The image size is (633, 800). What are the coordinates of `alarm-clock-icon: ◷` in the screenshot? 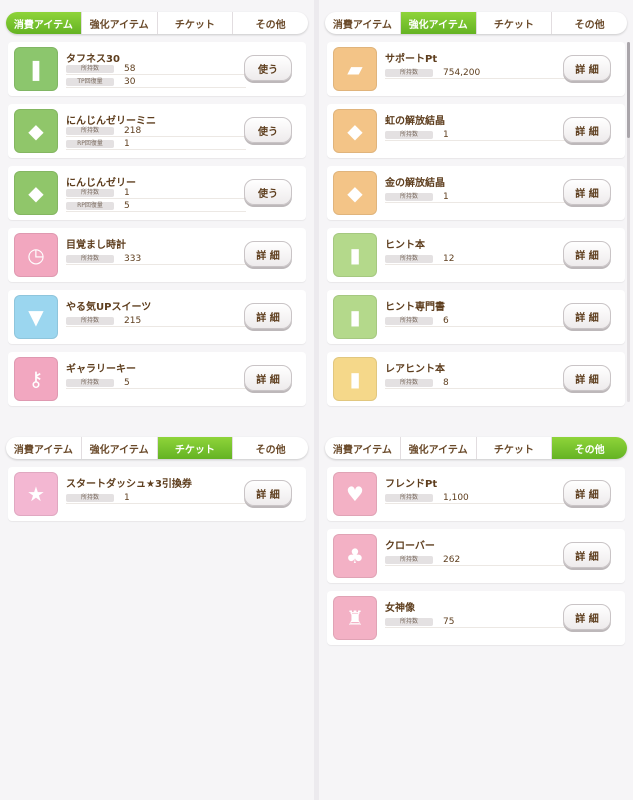 It's located at (36, 255).